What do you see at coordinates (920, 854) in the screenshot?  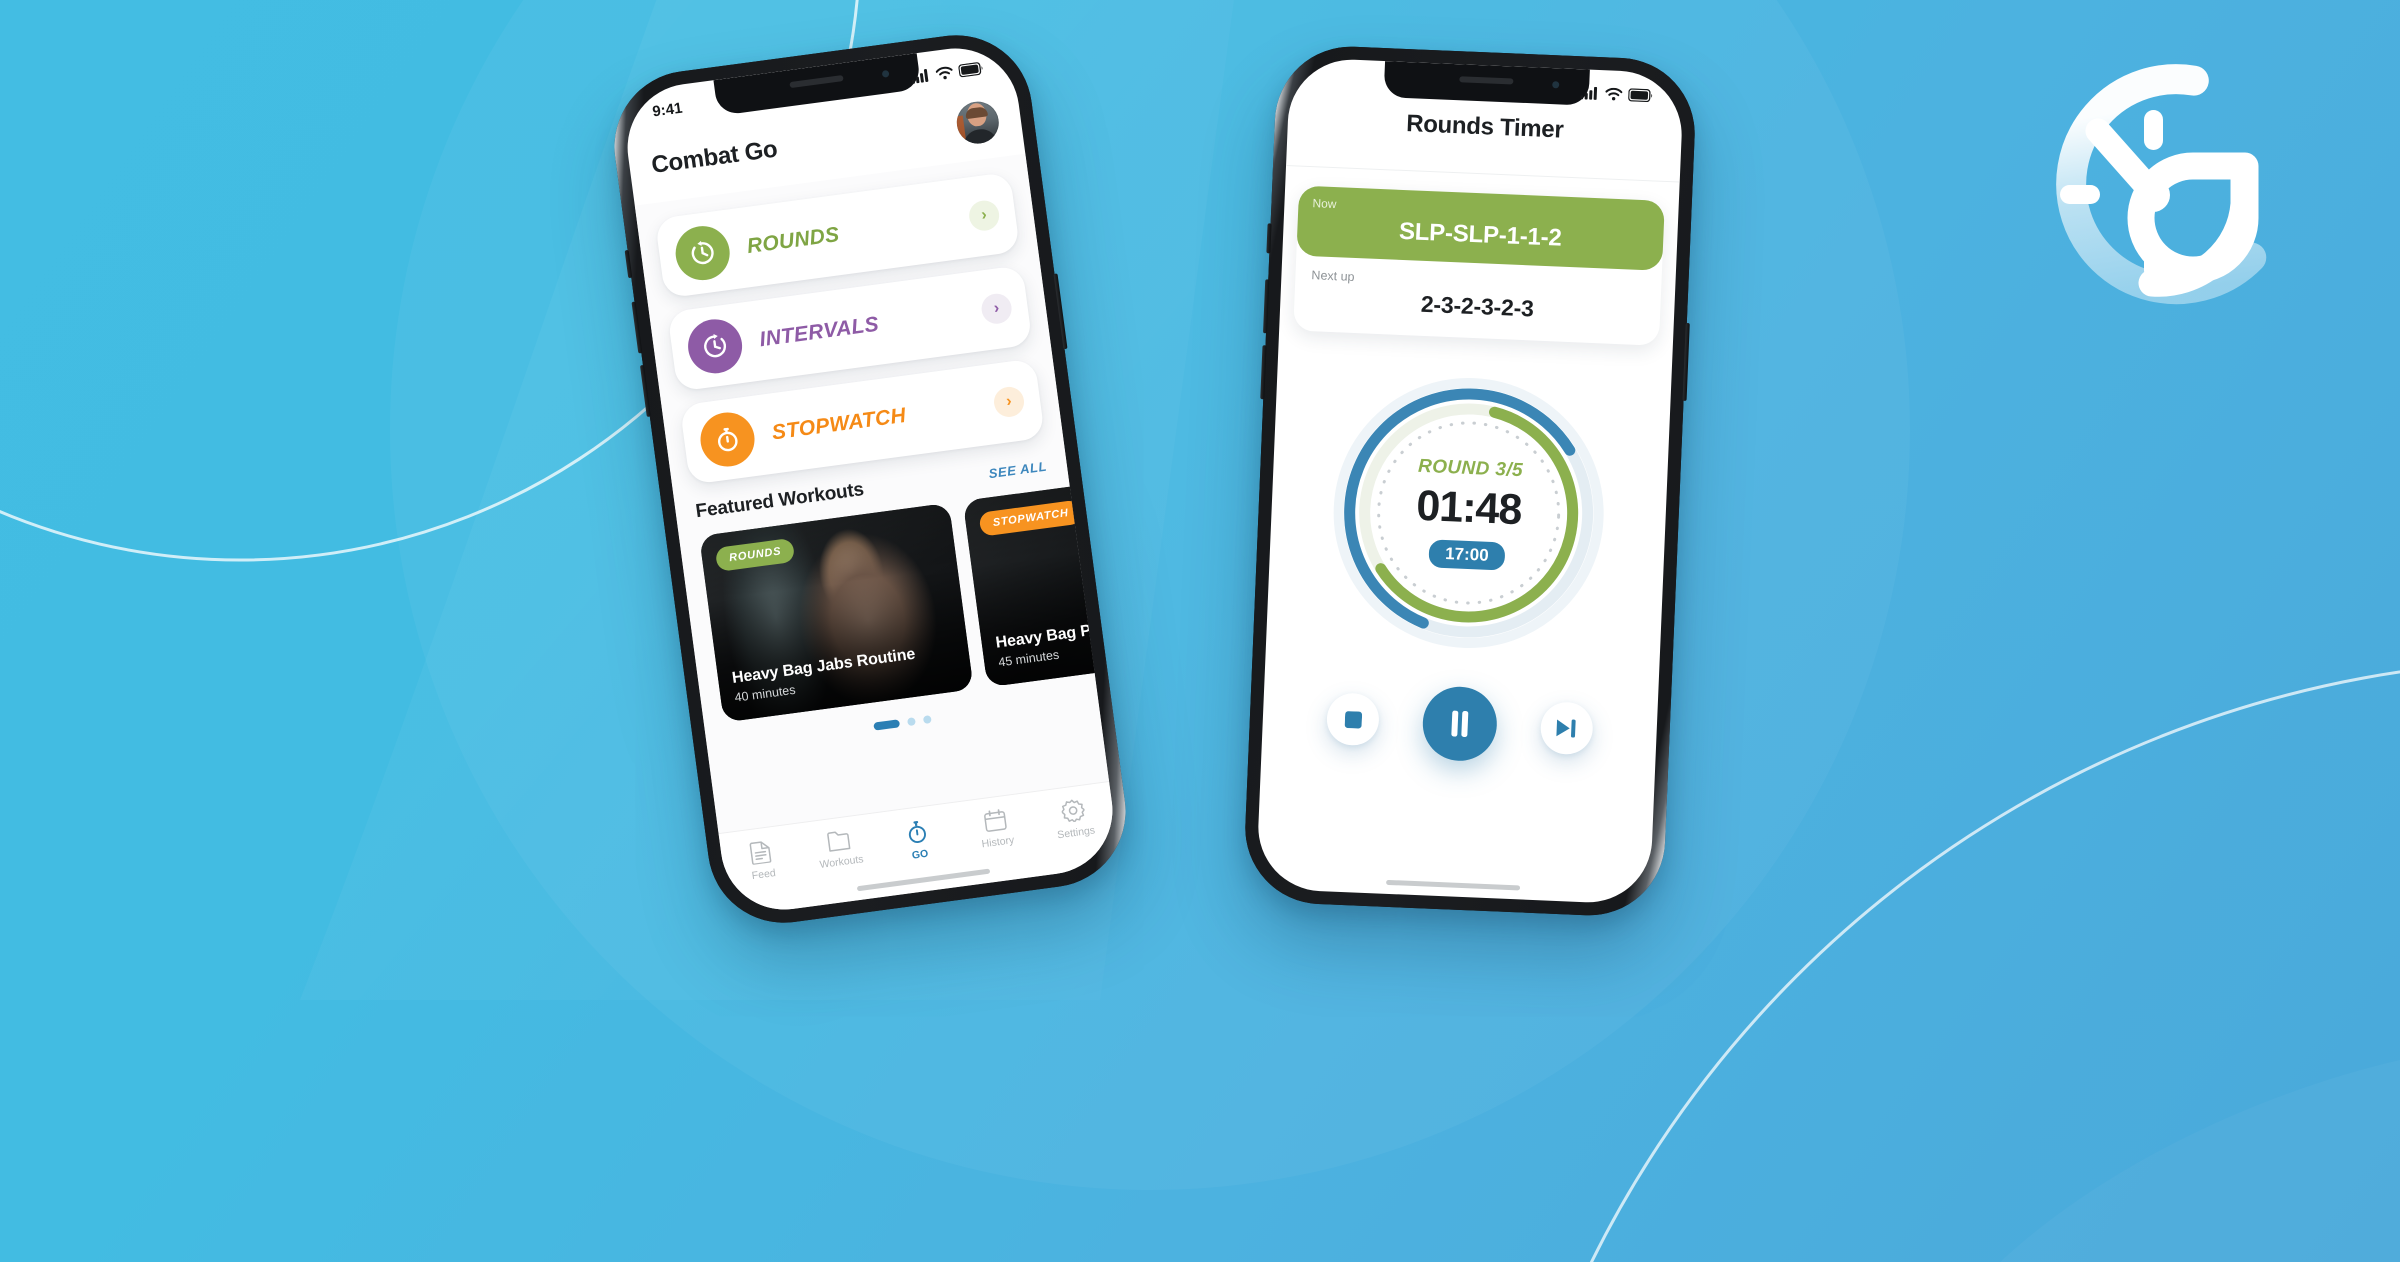 I see `tab-label: GO` at bounding box center [920, 854].